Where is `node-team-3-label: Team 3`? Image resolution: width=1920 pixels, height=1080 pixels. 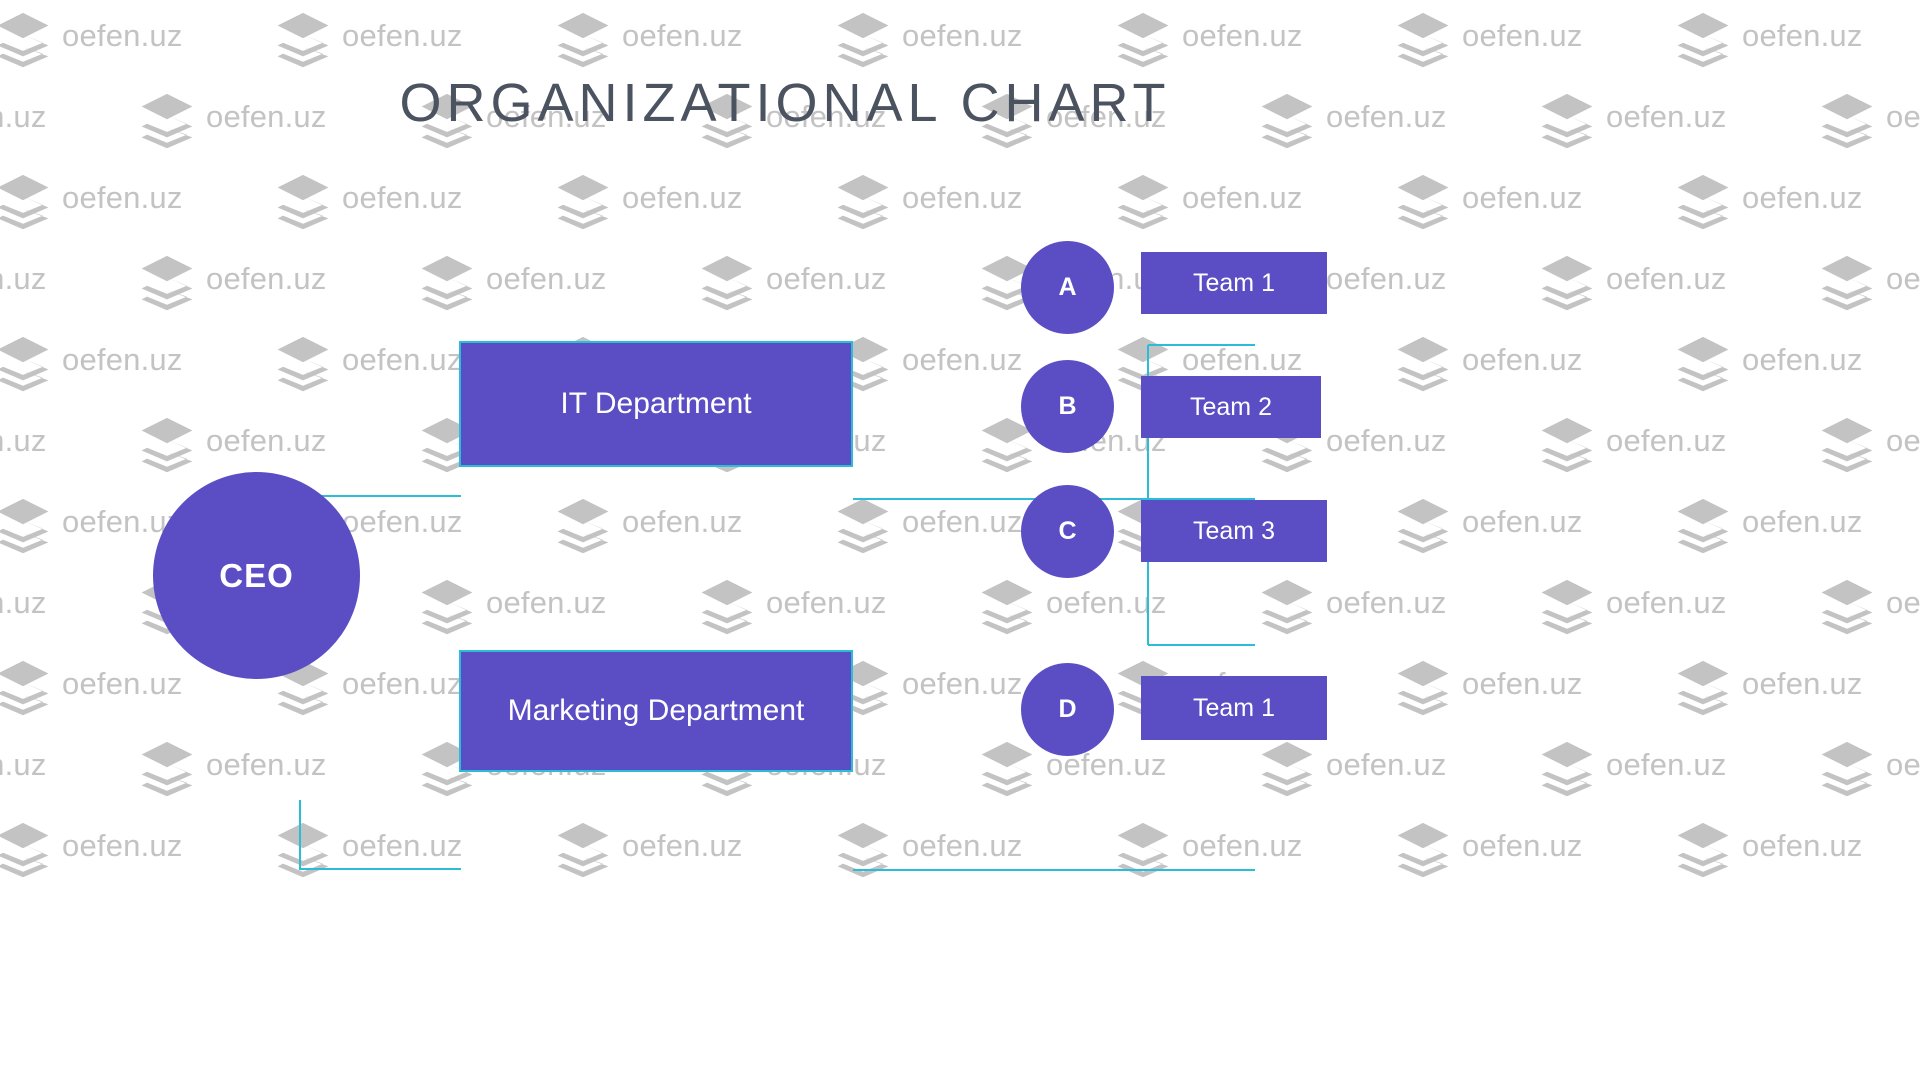 node-team-3-label: Team 3 is located at coordinates (1234, 530).